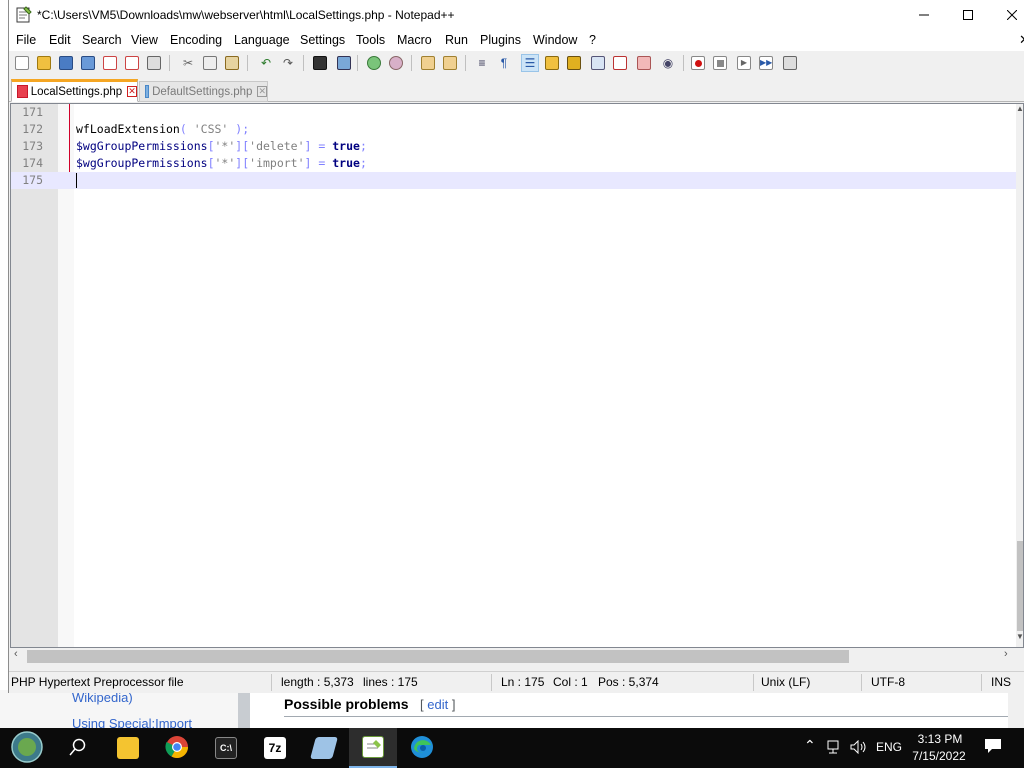 This screenshot has width=1024, height=768. I want to click on scroll-right-icon: ›, so click(1006, 654).